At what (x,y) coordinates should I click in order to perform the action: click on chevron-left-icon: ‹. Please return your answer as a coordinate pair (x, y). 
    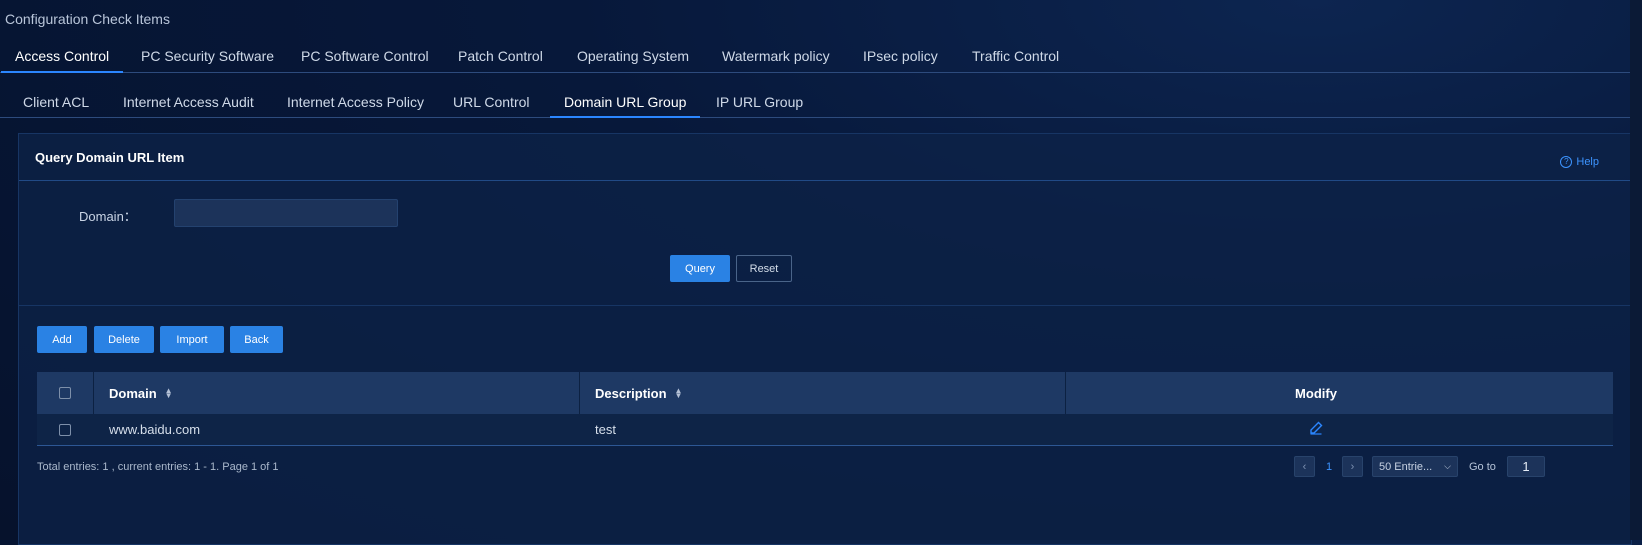
    Looking at the image, I should click on (1304, 466).